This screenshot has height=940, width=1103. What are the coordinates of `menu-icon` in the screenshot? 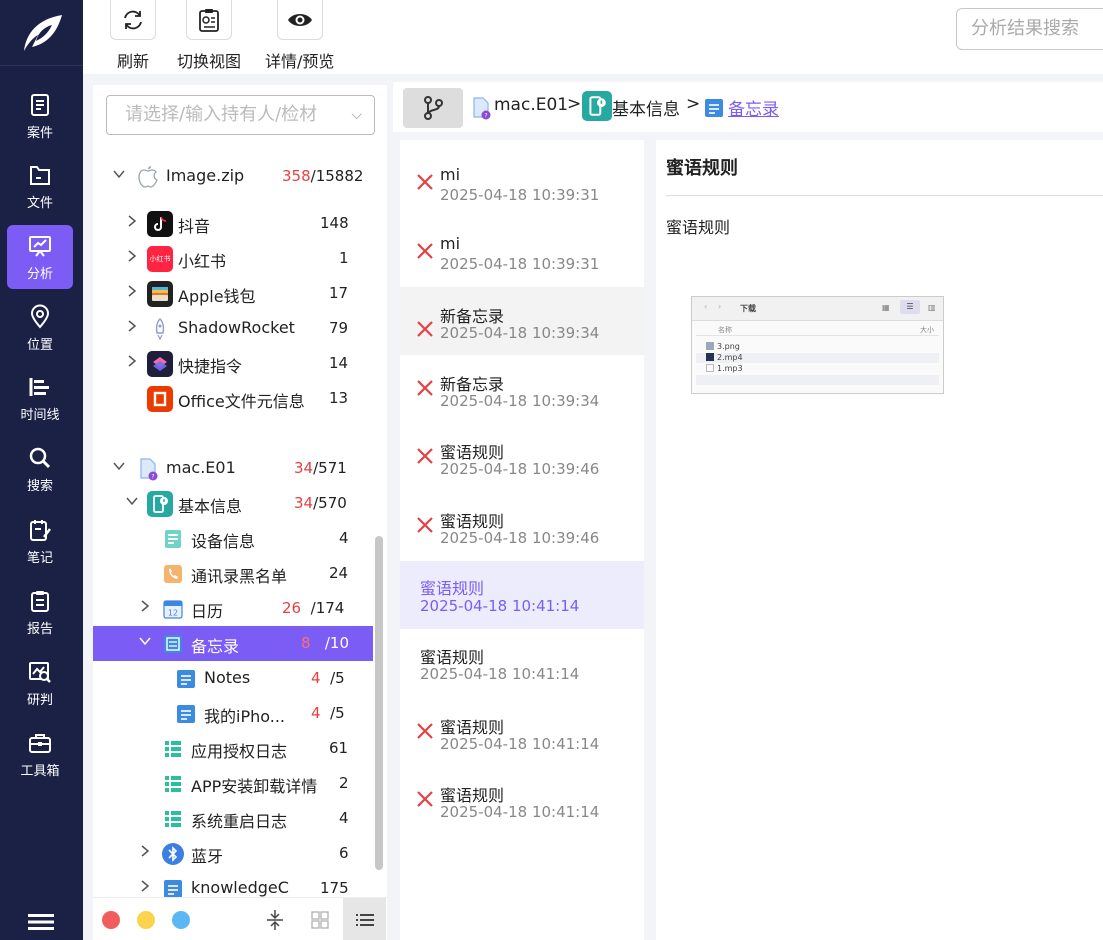 It's located at (41, 922).